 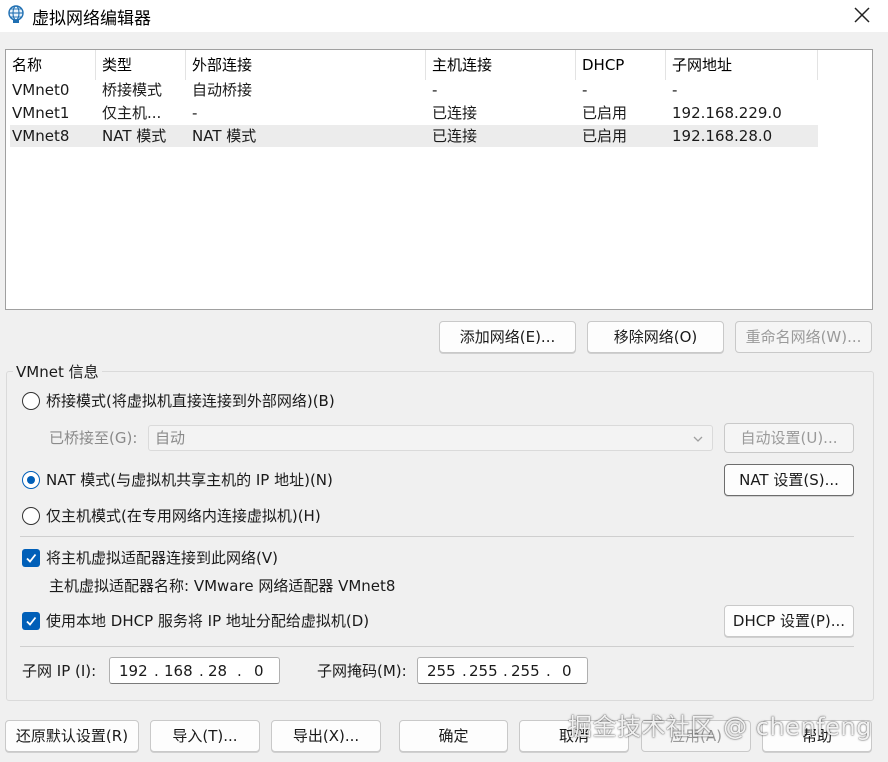 I want to click on host-only-radio, so click(x=31, y=516).